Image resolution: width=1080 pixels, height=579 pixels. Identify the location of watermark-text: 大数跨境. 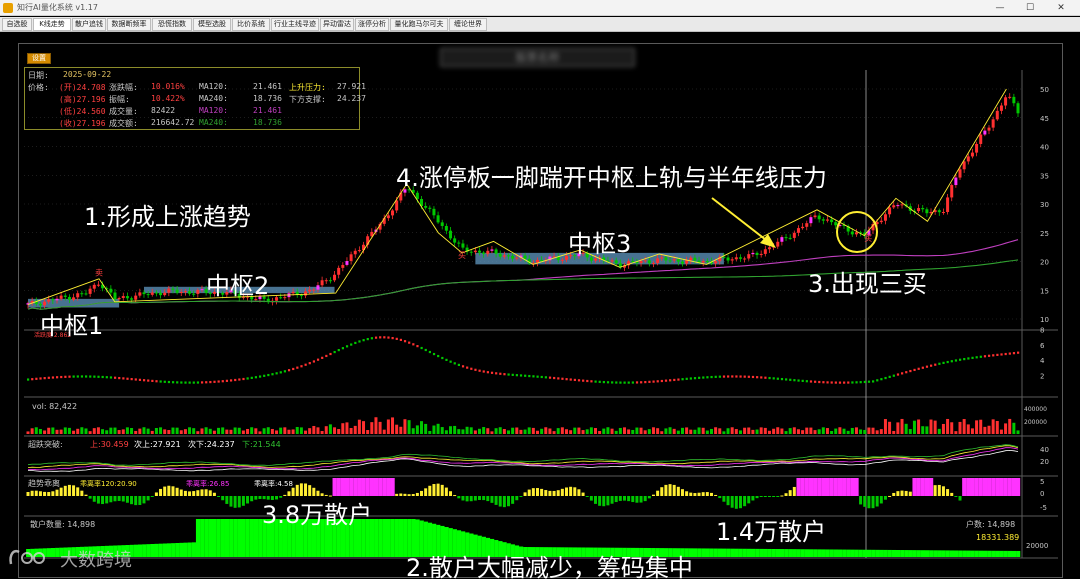
(96, 560).